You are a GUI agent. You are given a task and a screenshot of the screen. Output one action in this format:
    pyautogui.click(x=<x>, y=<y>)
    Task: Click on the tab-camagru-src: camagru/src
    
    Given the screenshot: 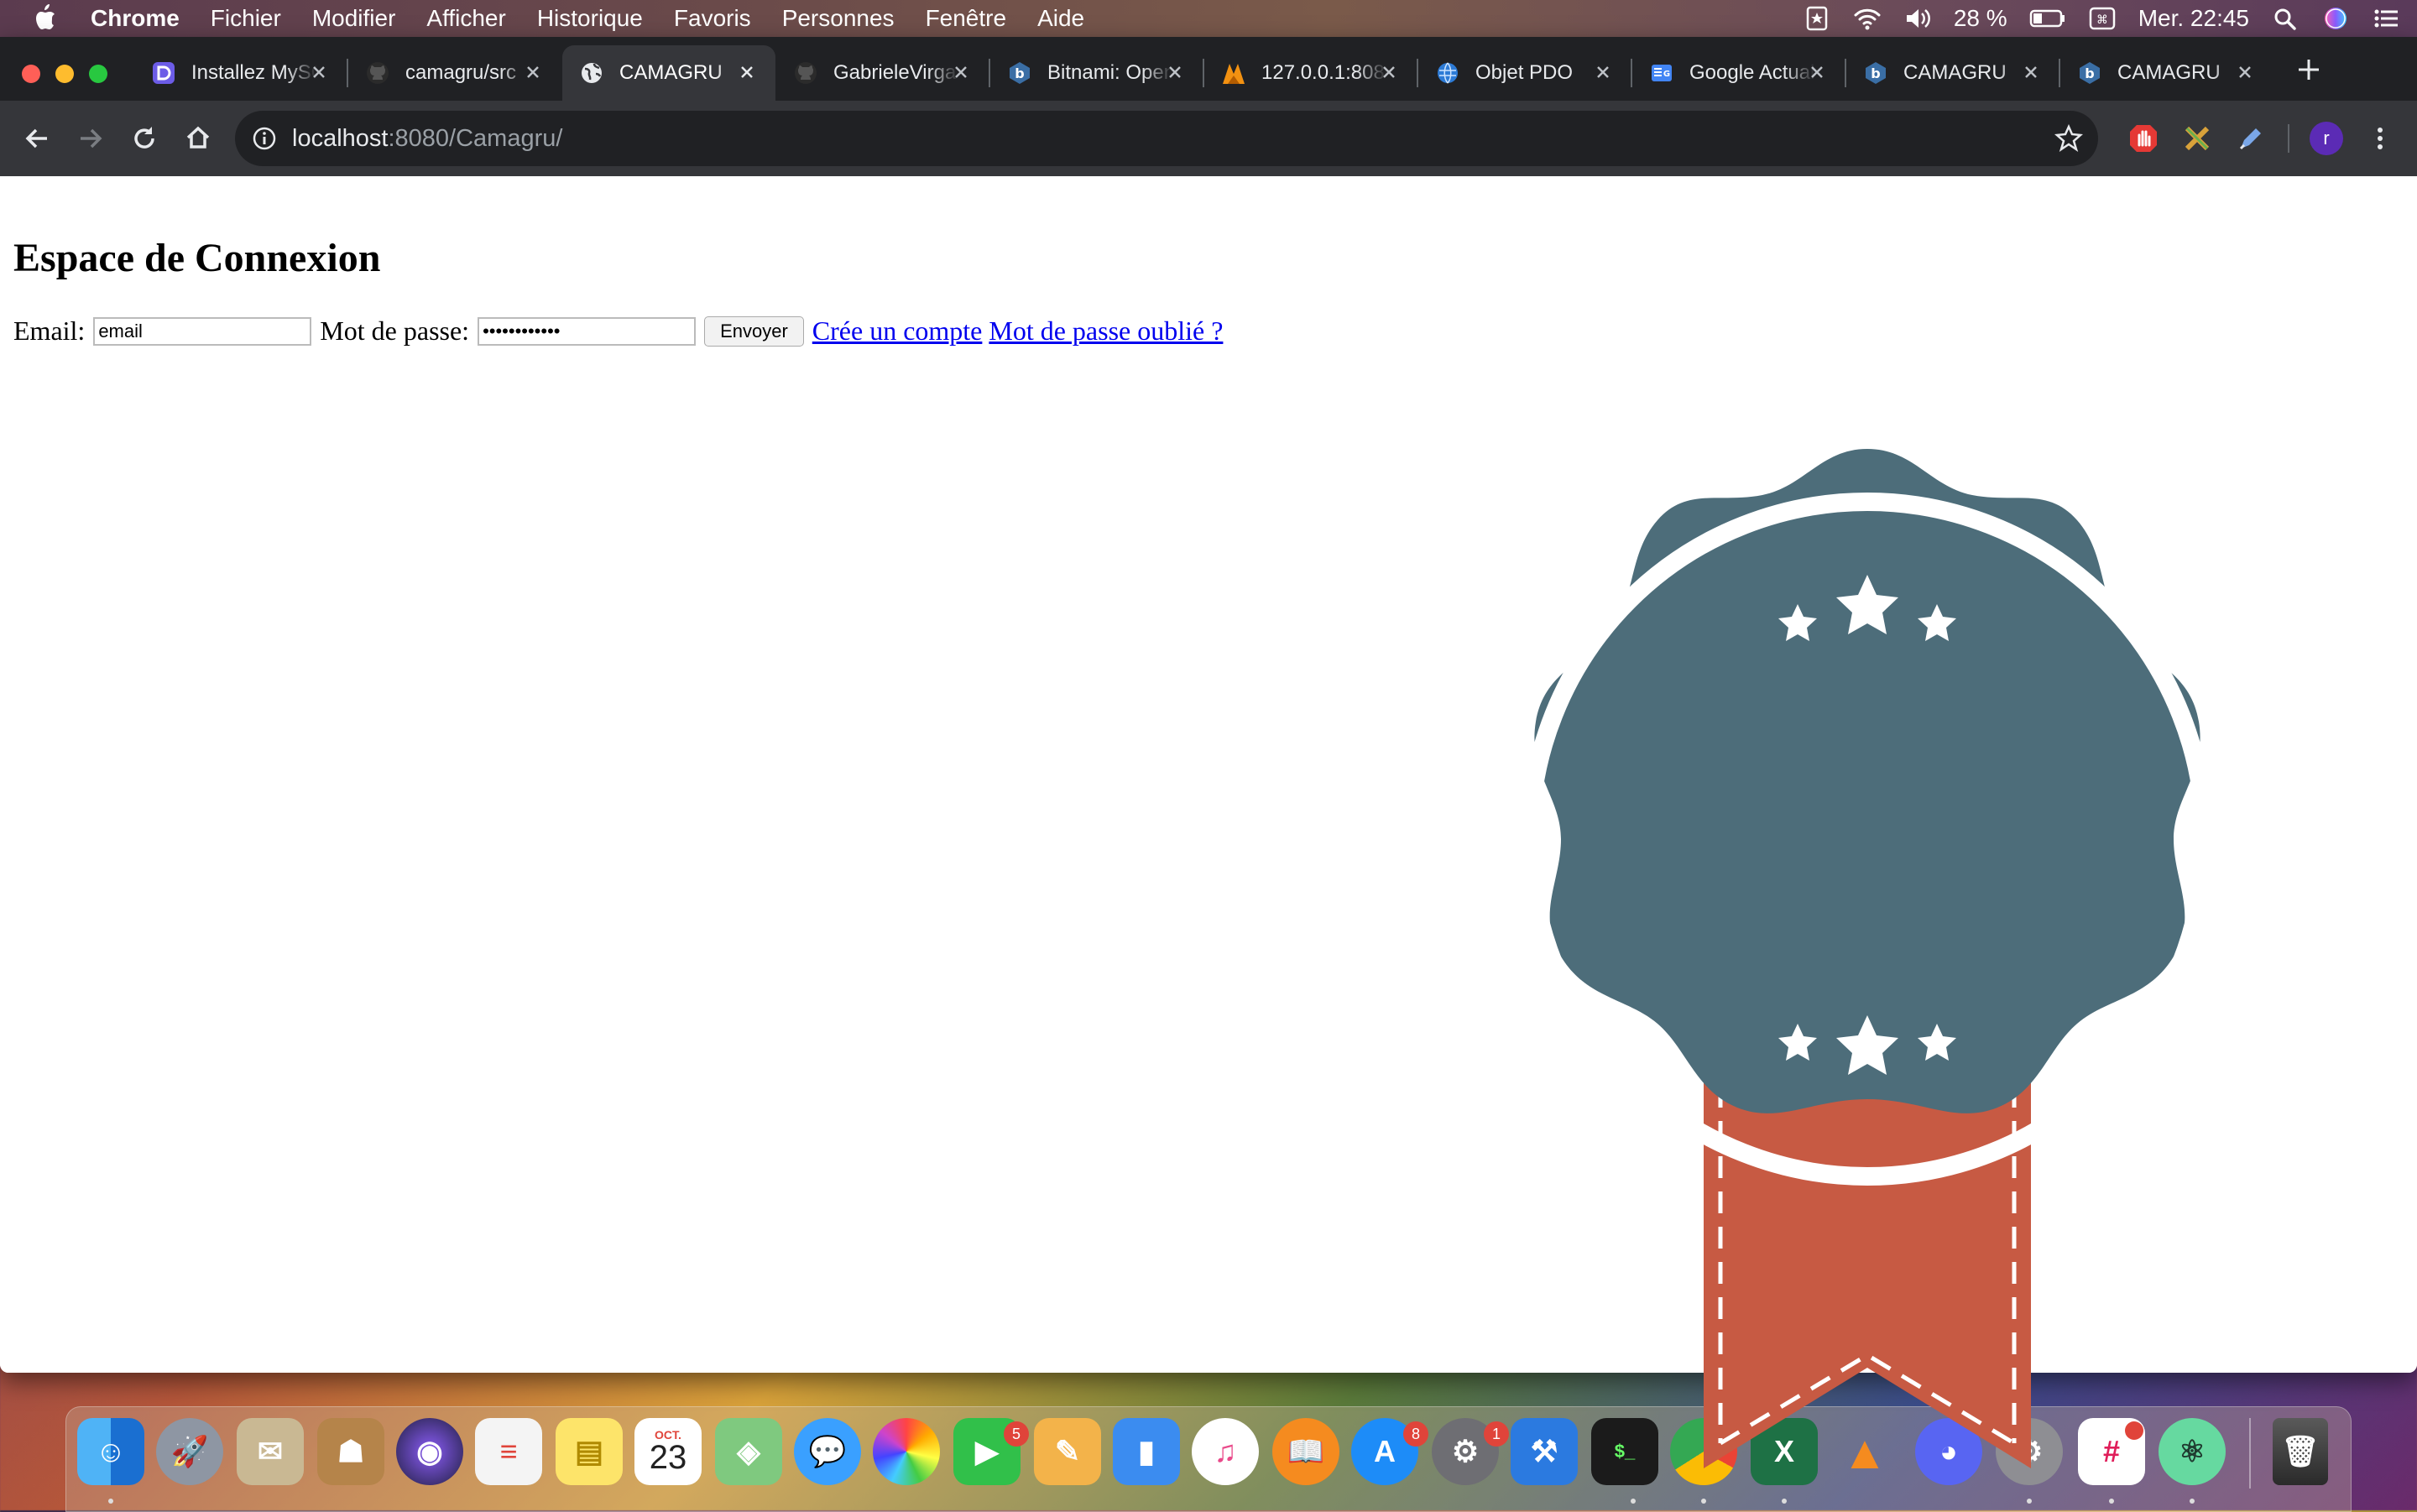 What is the action you would take?
    pyautogui.click(x=454, y=73)
    